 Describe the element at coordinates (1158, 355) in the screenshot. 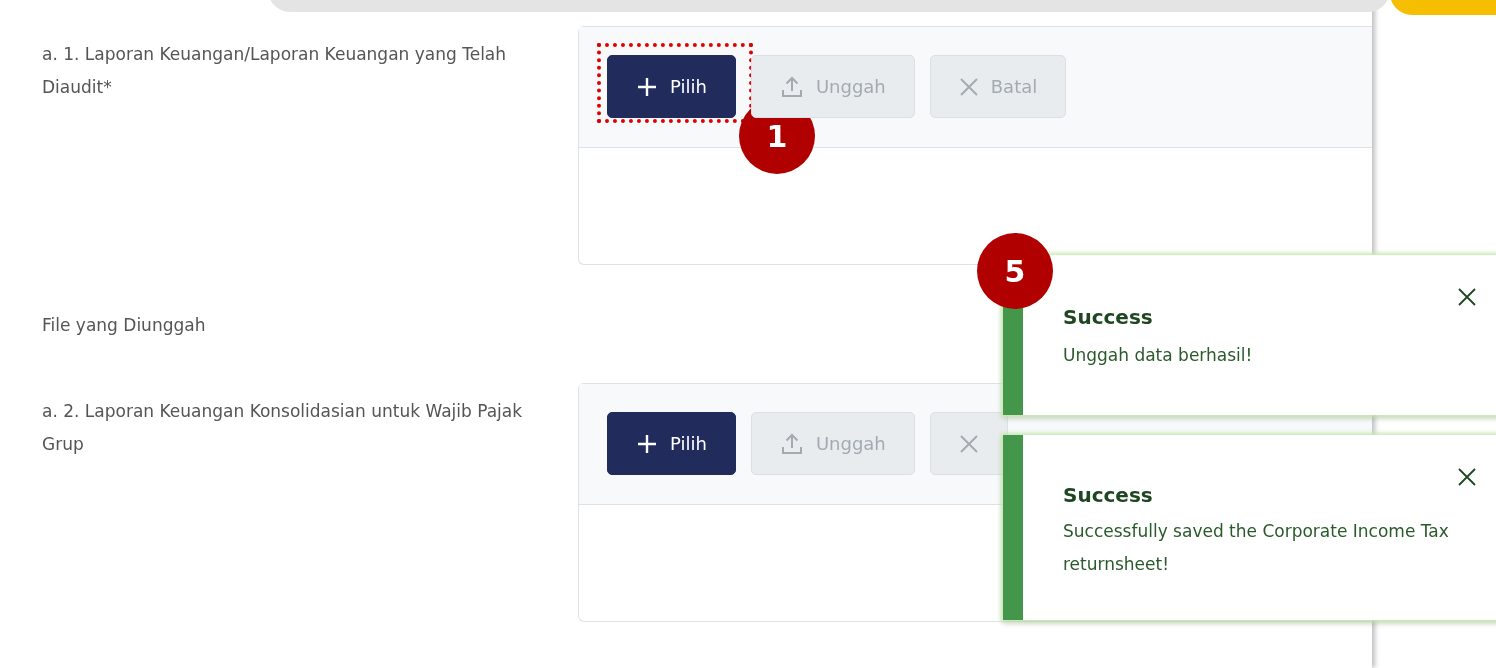

I see `toast-message: Unggah data berhasil!` at that location.